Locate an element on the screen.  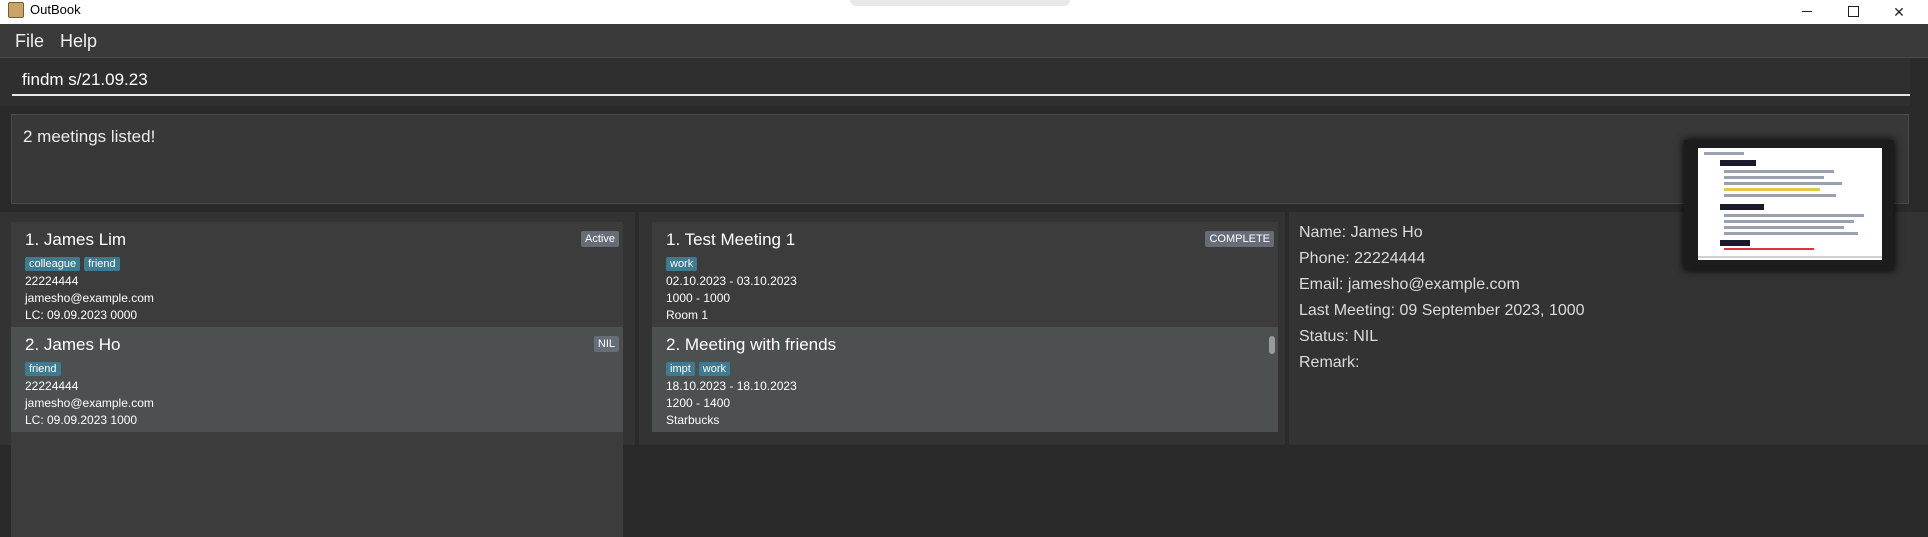
app-icon is located at coordinates (16, 10).